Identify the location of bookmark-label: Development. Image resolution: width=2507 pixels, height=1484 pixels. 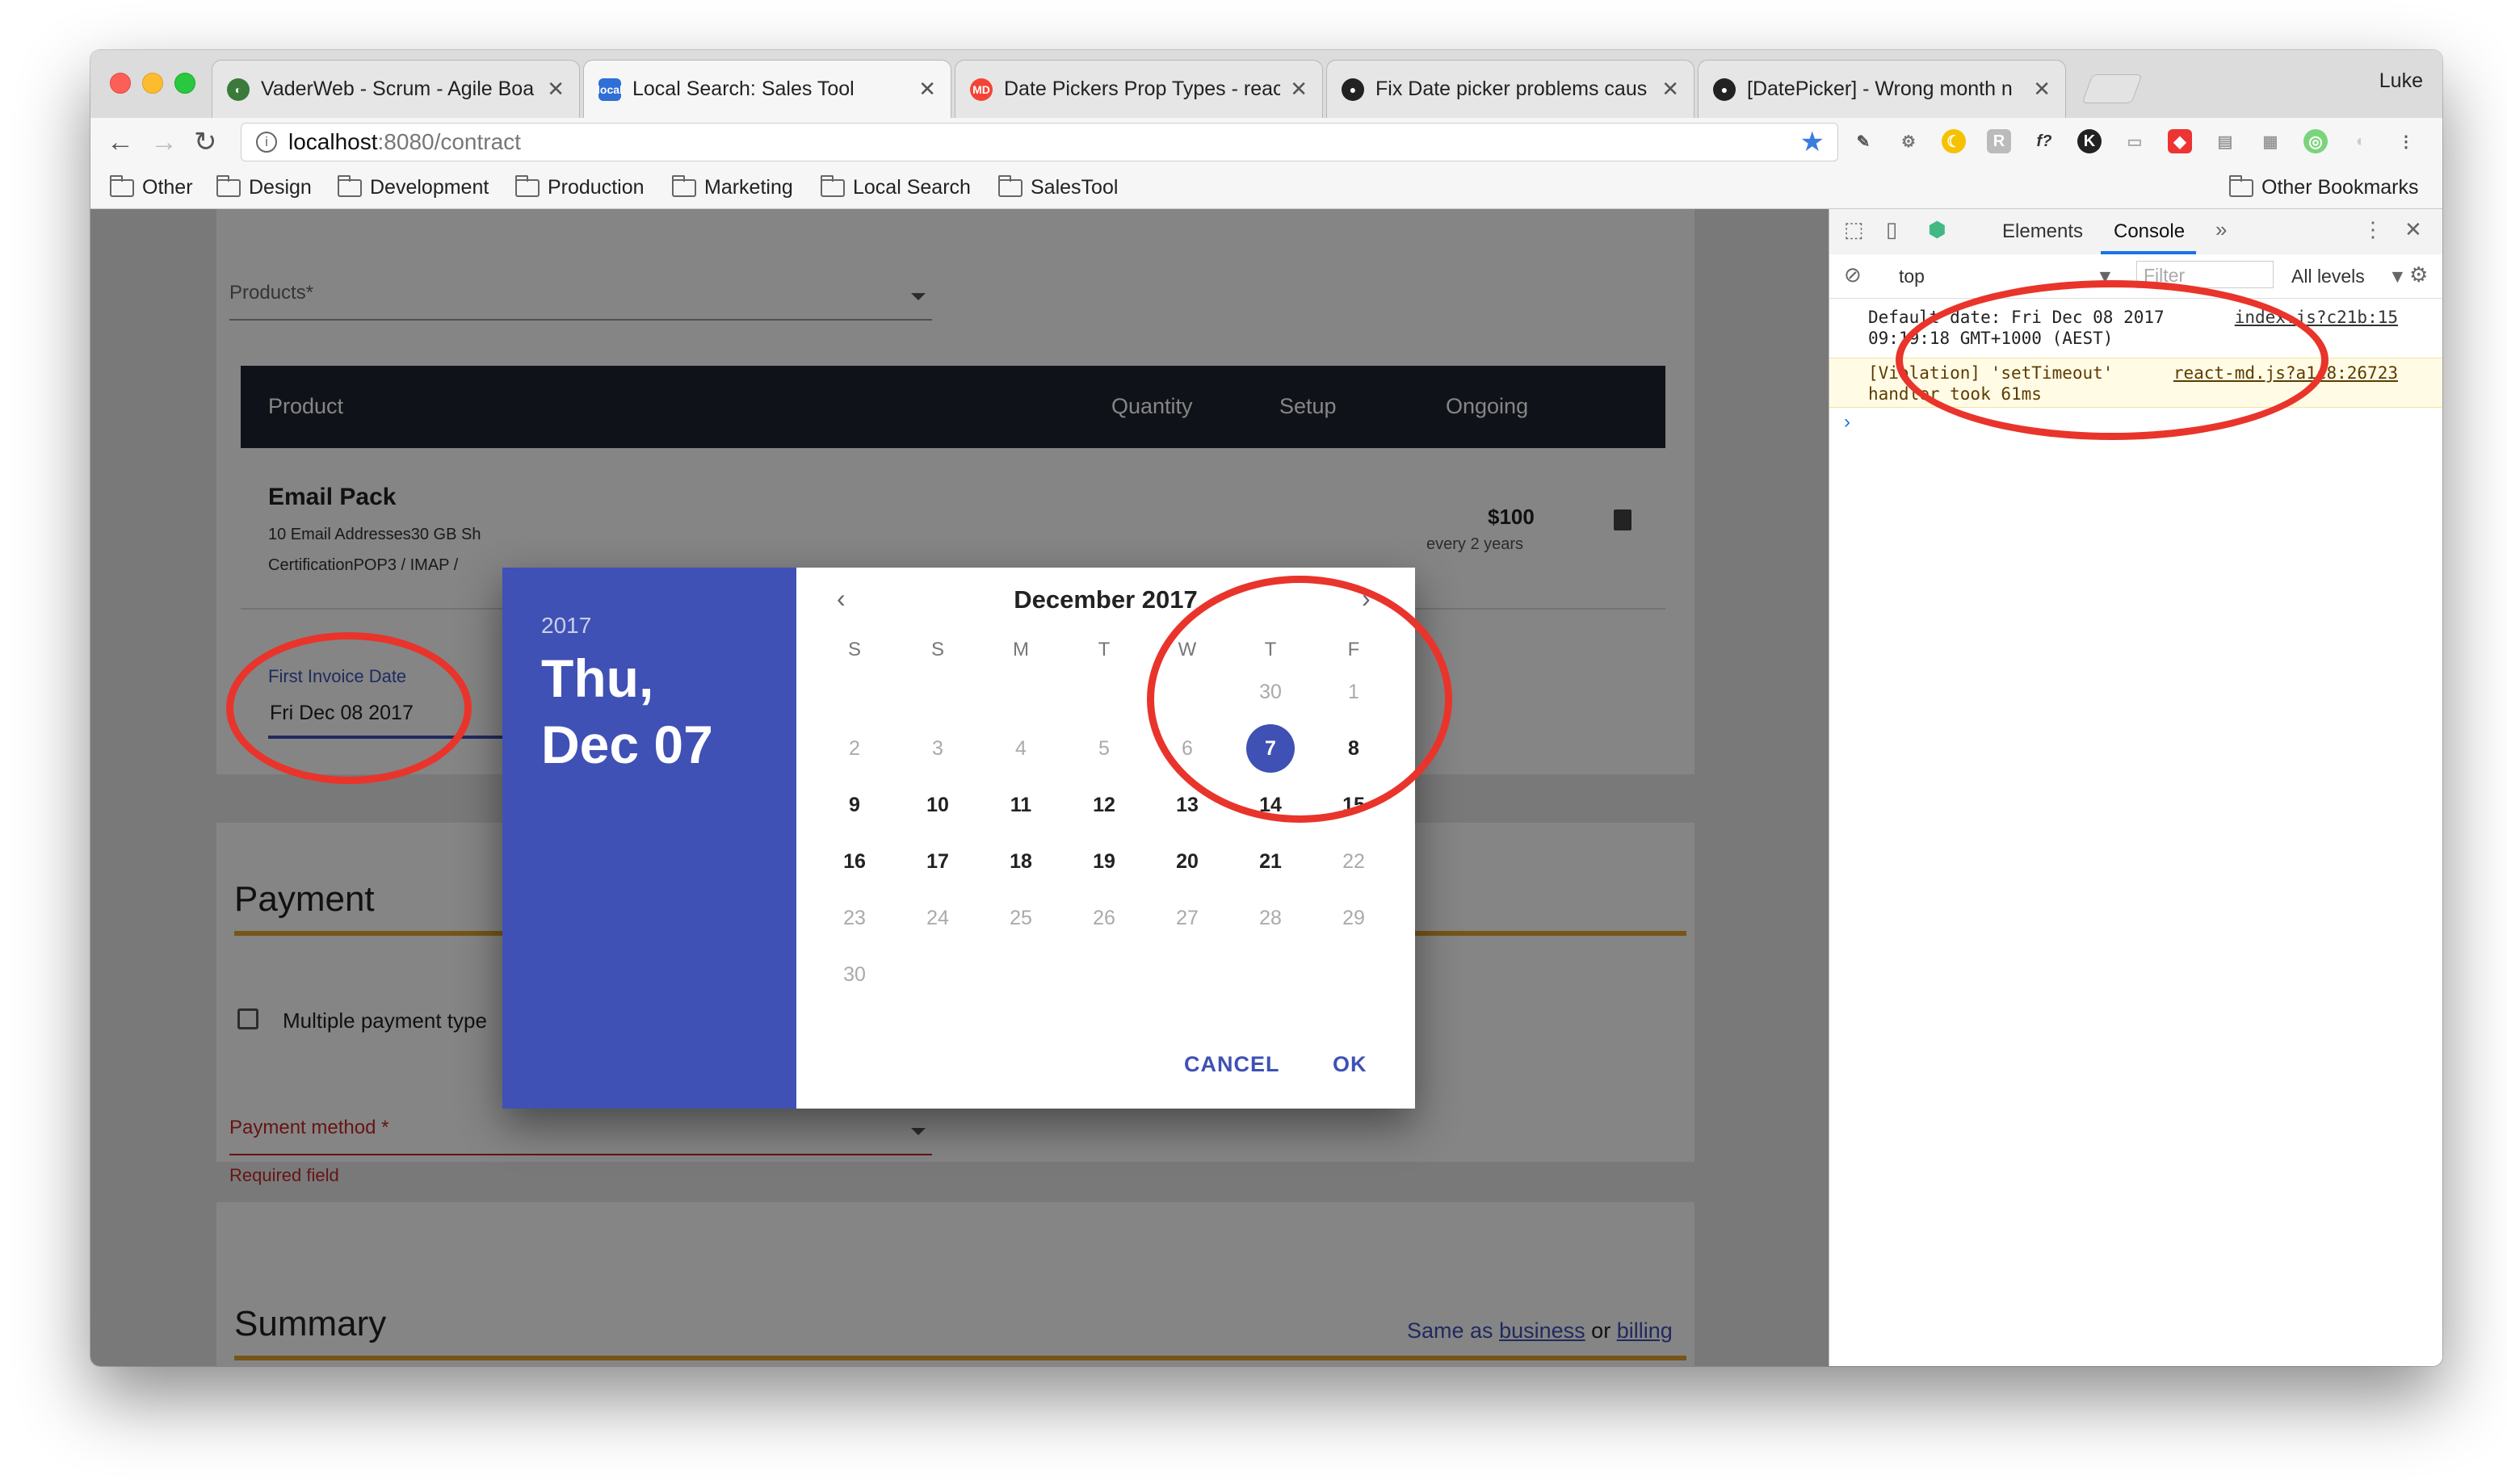
(429, 187).